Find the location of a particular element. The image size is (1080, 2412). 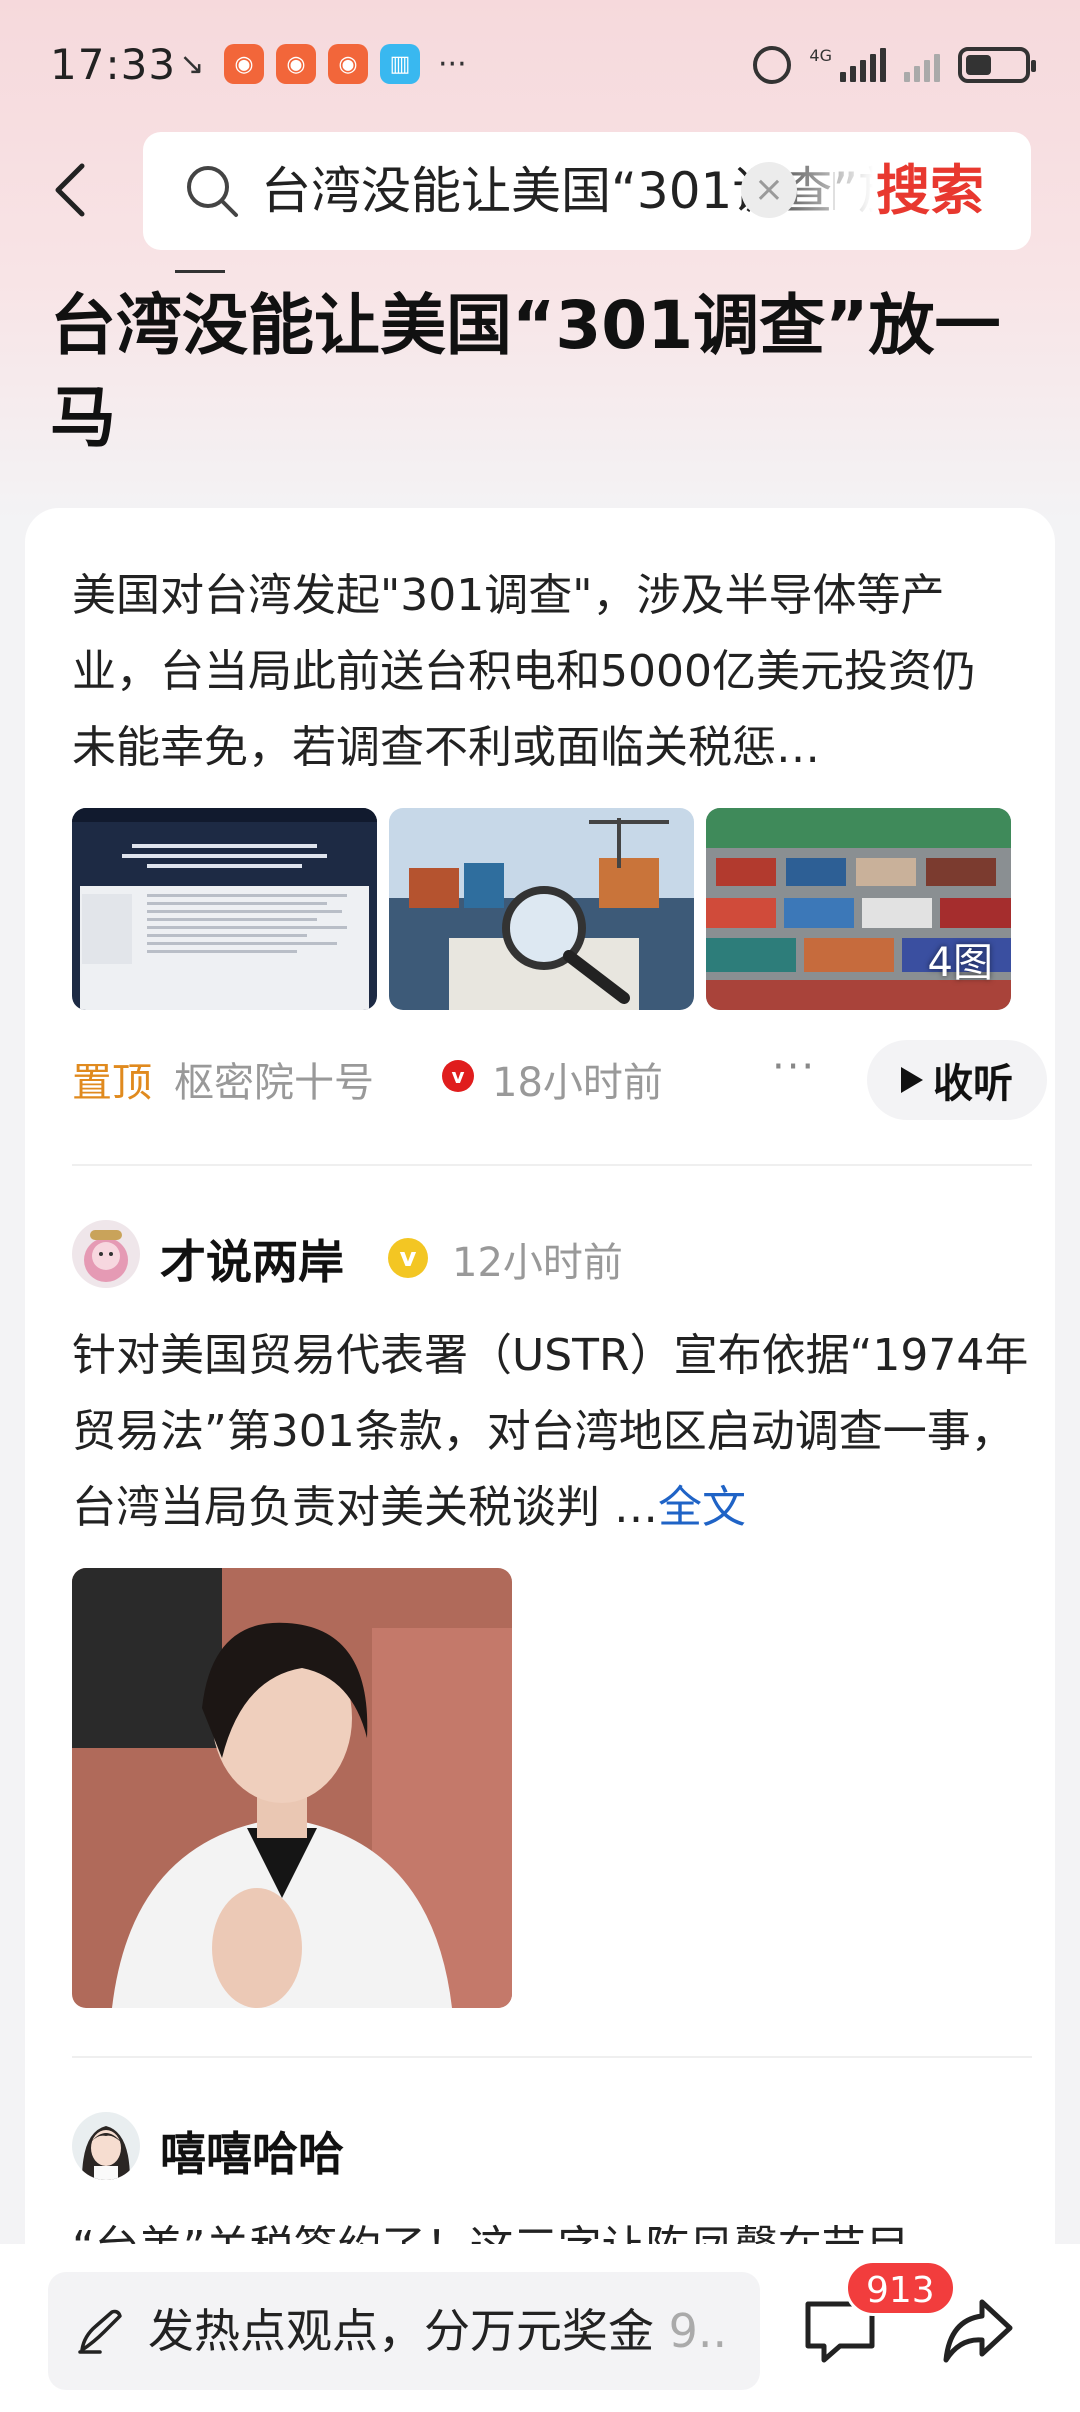

publish-time: 18小时前 is located at coordinates (577, 1083).